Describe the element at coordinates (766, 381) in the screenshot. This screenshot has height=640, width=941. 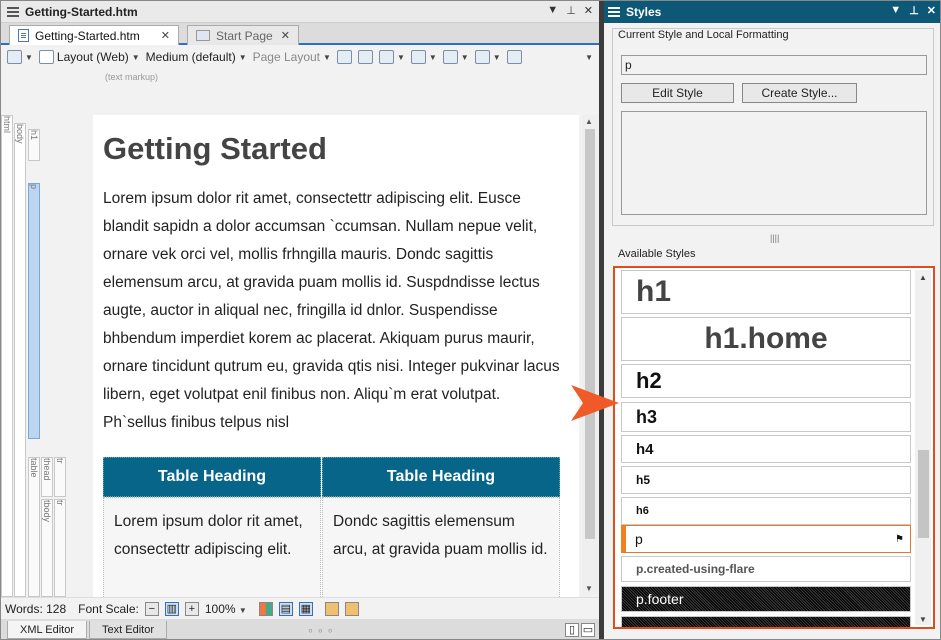
I see `style-item-h2: h2` at that location.